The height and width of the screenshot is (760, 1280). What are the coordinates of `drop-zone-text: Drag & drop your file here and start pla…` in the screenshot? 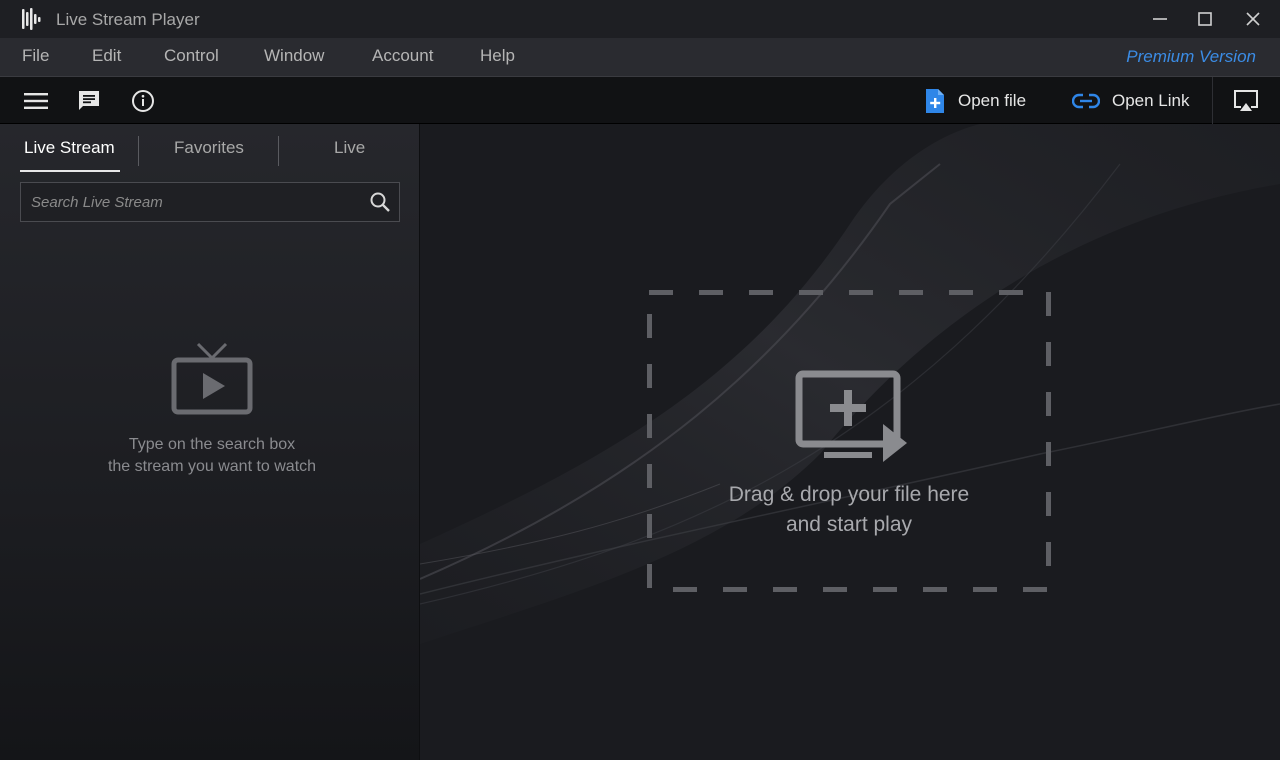 It's located at (849, 510).